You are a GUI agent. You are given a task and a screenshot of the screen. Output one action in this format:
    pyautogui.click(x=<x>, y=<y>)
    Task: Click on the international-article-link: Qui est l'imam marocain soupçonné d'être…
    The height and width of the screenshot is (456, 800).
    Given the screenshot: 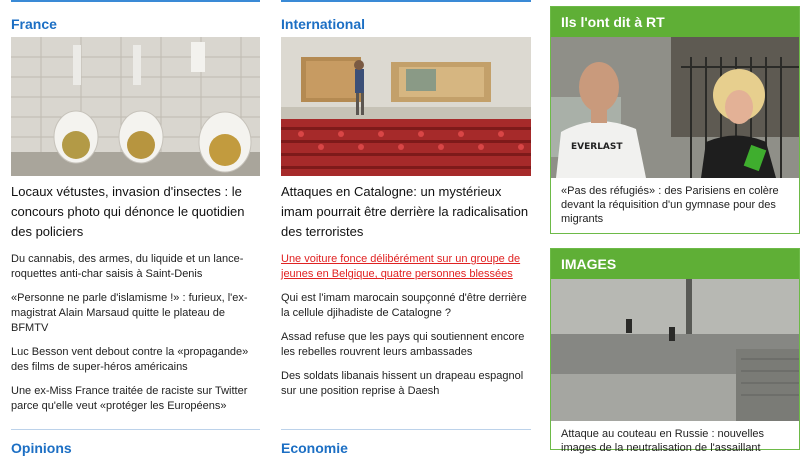 What is the action you would take?
    pyautogui.click(x=406, y=306)
    